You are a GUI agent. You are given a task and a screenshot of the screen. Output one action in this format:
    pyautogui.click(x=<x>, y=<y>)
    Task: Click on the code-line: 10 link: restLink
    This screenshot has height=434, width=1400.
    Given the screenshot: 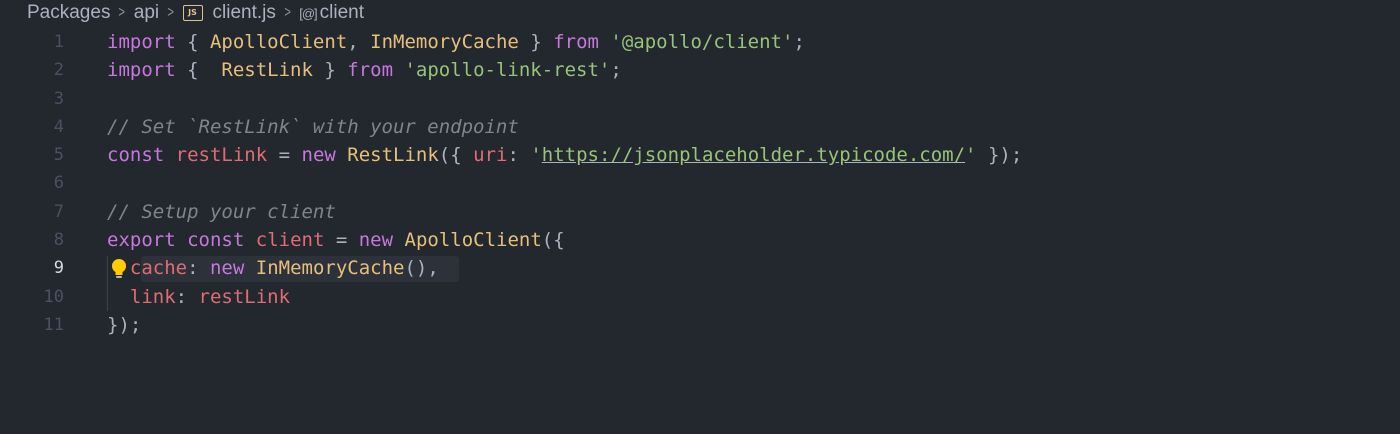 What is the action you would take?
    pyautogui.click(x=700, y=297)
    